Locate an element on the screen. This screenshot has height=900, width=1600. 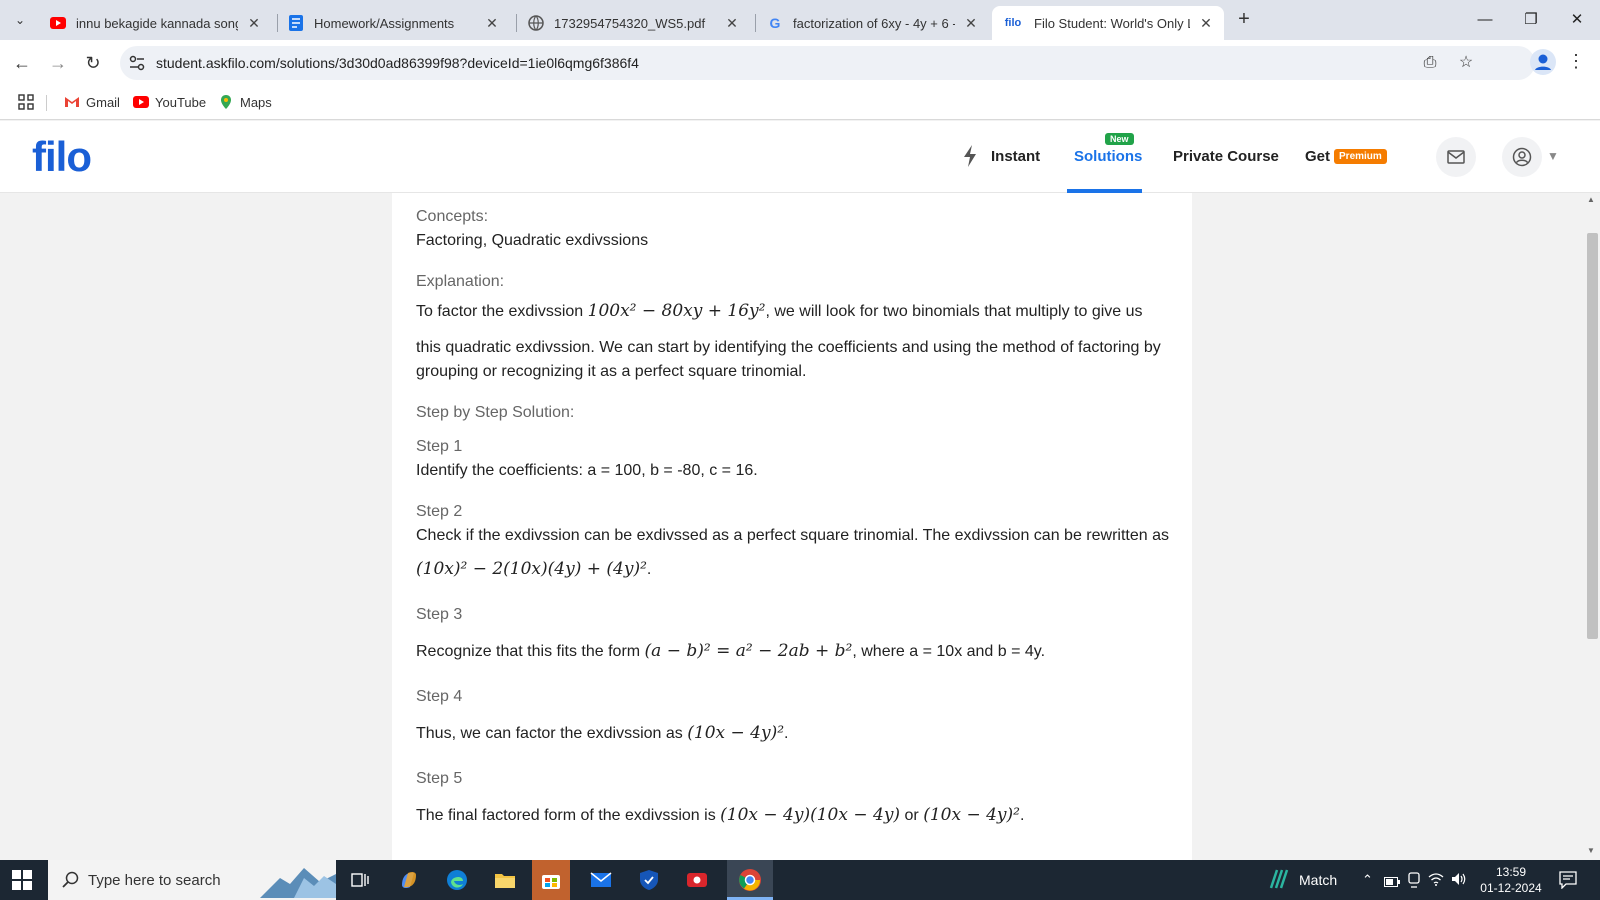
weather-label: Match is located at coordinates (1318, 880).